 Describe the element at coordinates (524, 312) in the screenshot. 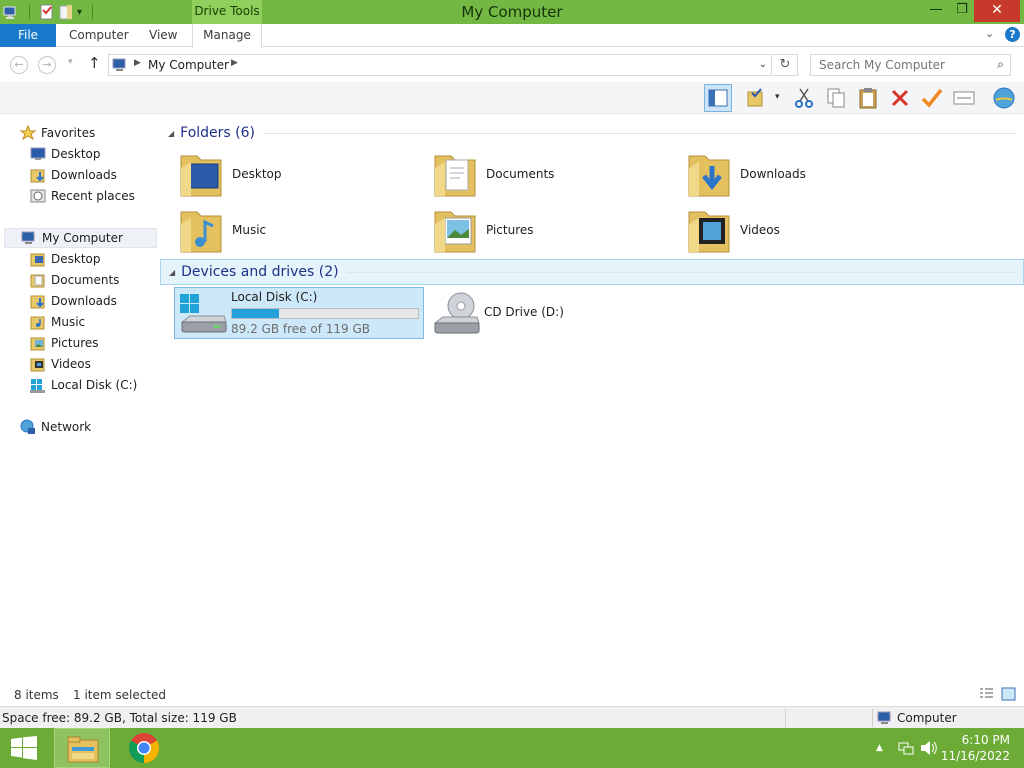

I see `drive-label: CD Drive (D:)` at that location.